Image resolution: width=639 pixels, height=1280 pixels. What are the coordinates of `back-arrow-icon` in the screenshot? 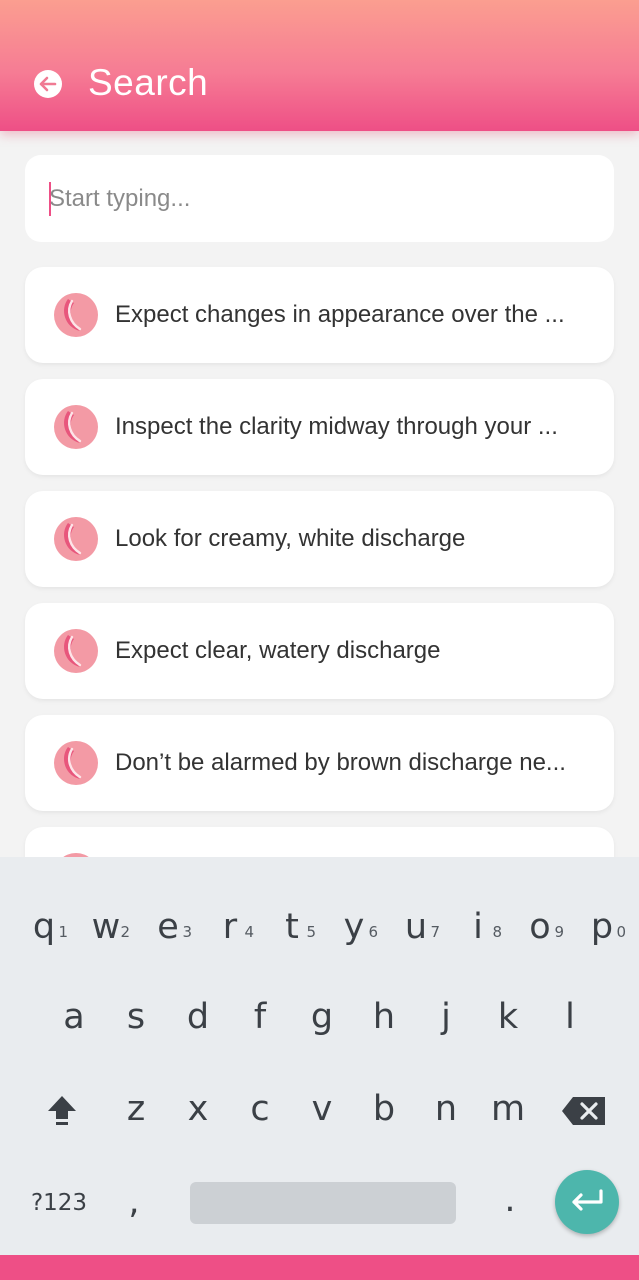 It's located at (48, 84).